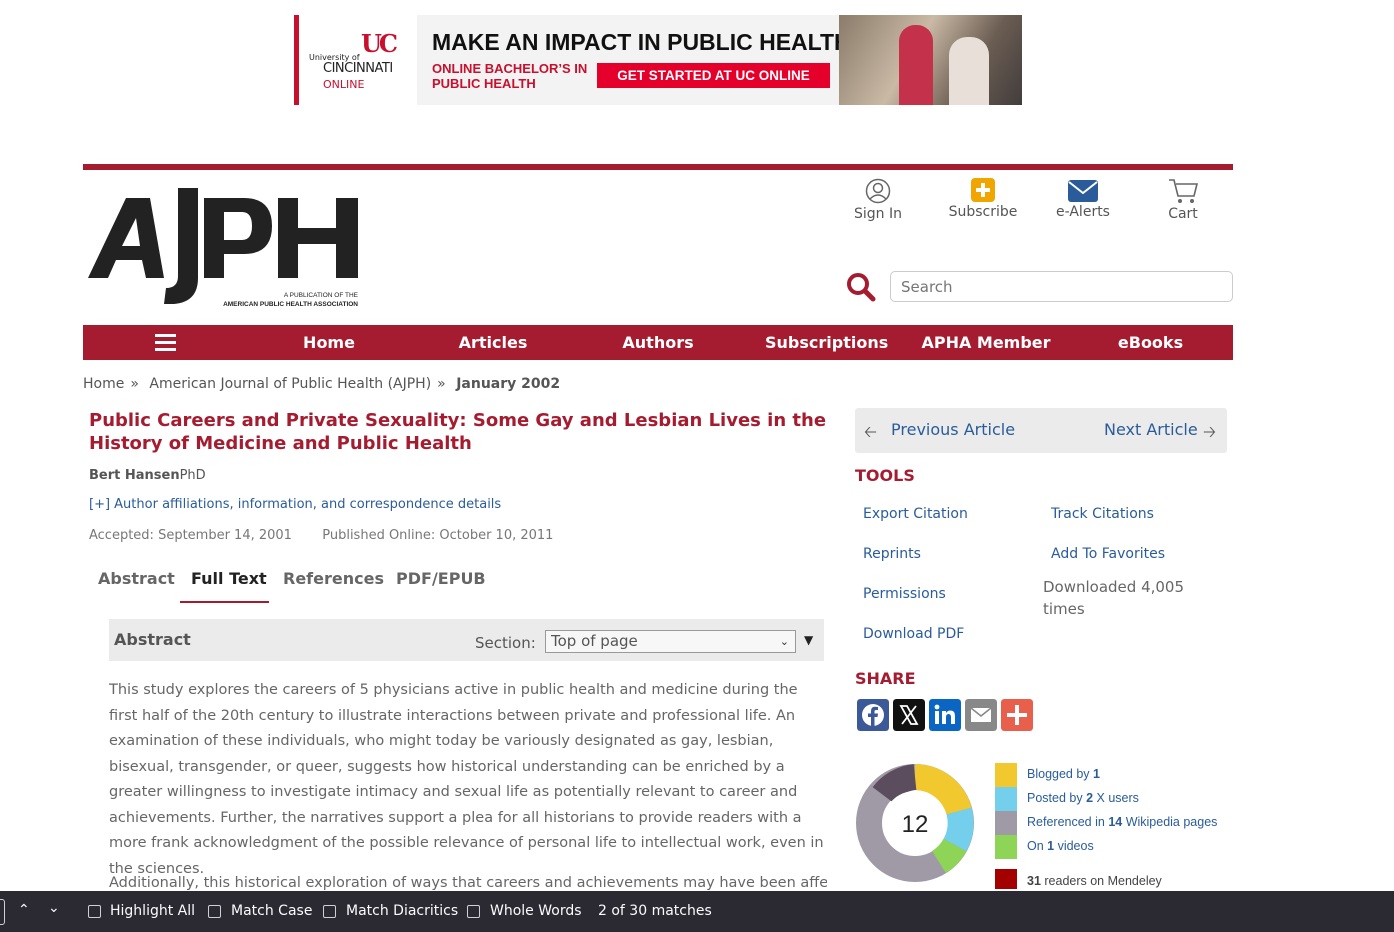 Image resolution: width=1394 pixels, height=932 pixels. What do you see at coordinates (1114, 598) in the screenshot?
I see `download-count: Downloaded 4,005 times` at bounding box center [1114, 598].